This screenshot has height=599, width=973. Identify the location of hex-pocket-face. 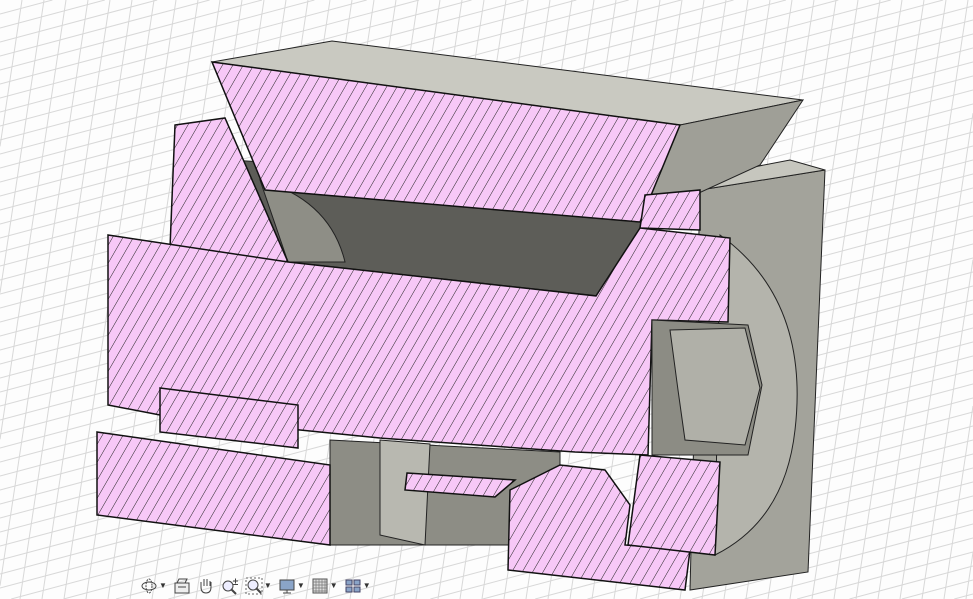
(715, 386).